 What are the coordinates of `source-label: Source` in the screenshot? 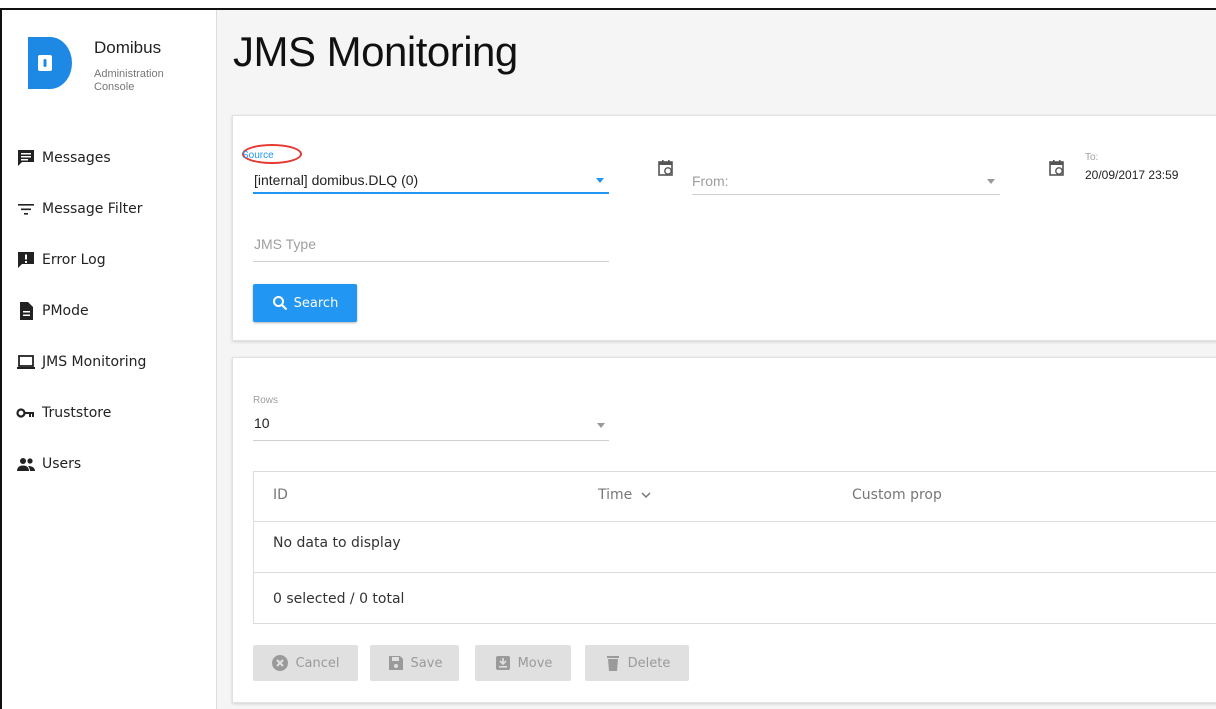 It's located at (258, 155).